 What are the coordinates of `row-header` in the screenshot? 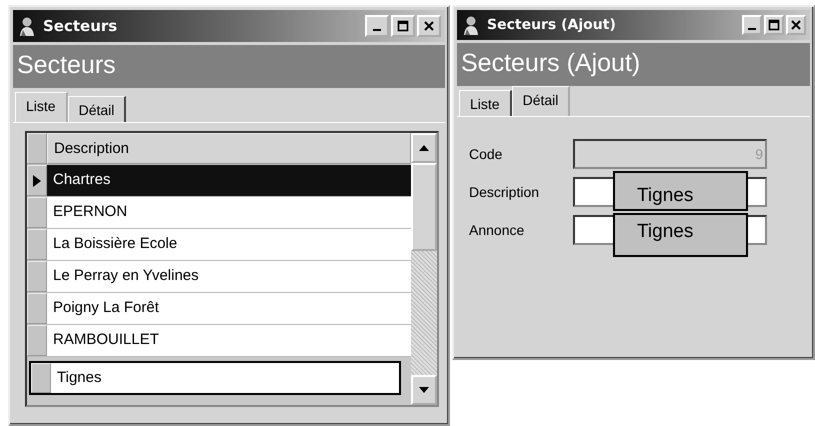 It's located at (41, 378).